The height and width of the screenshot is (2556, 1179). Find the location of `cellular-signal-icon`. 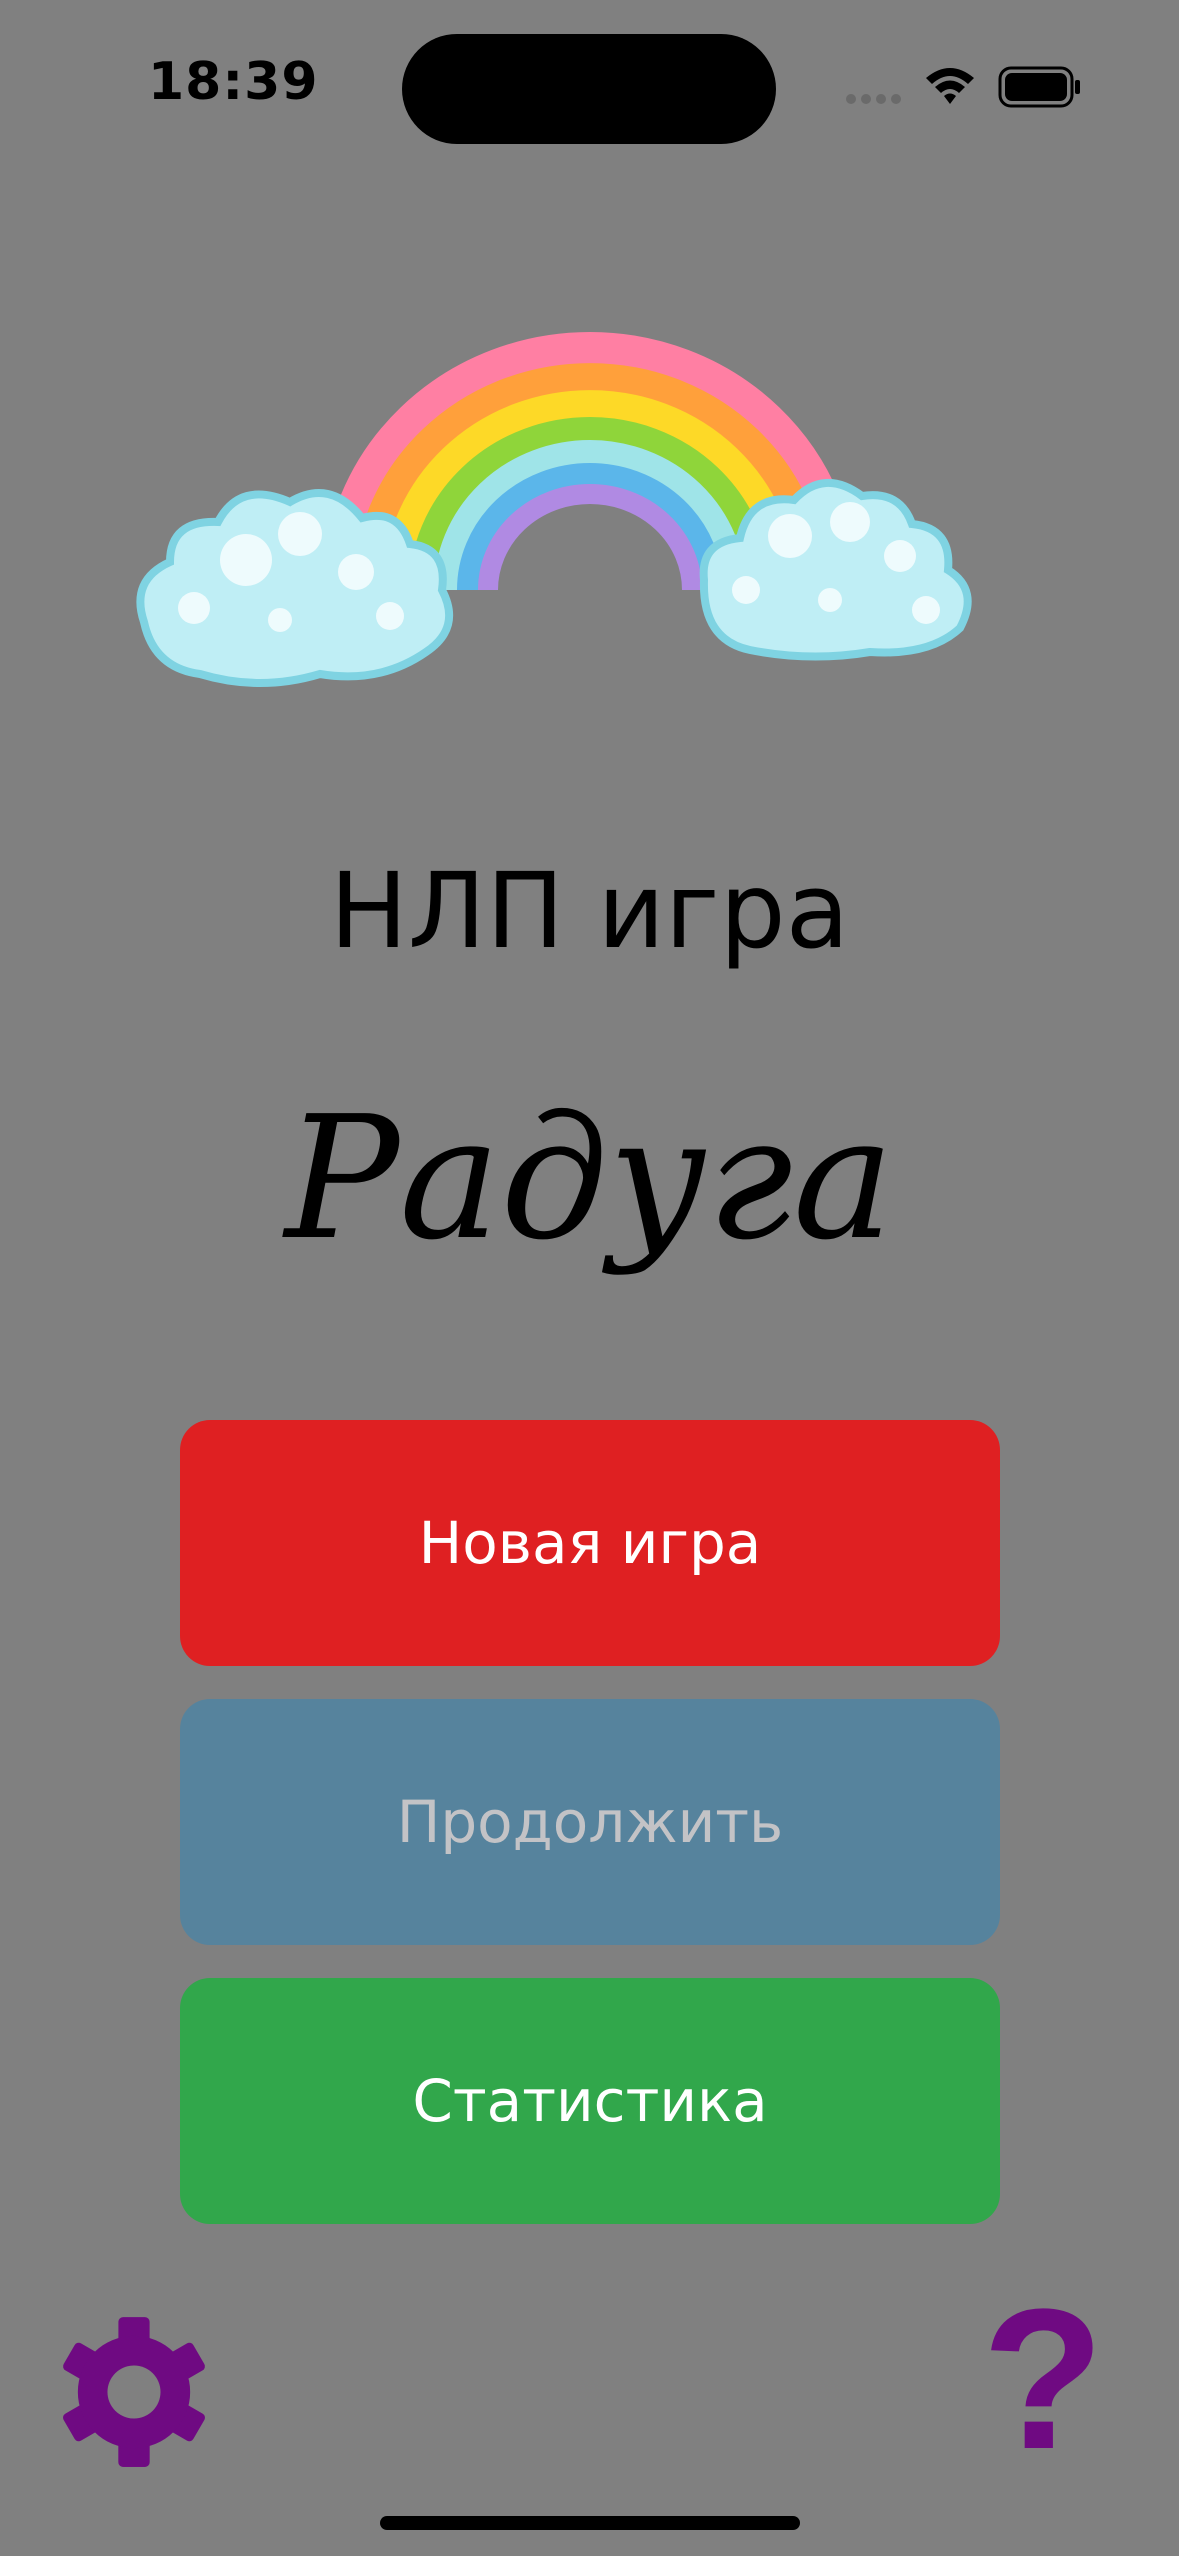

cellular-signal-icon is located at coordinates (873, 99).